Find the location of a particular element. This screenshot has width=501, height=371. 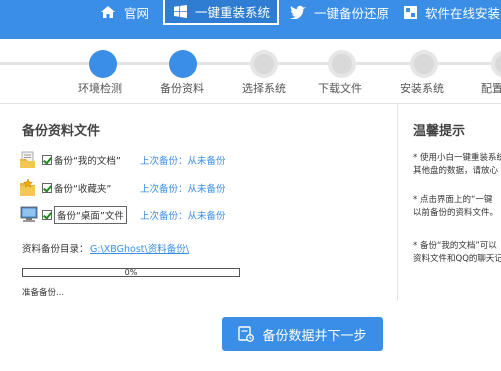

step-label-6: 配置 is located at coordinates (491, 88).